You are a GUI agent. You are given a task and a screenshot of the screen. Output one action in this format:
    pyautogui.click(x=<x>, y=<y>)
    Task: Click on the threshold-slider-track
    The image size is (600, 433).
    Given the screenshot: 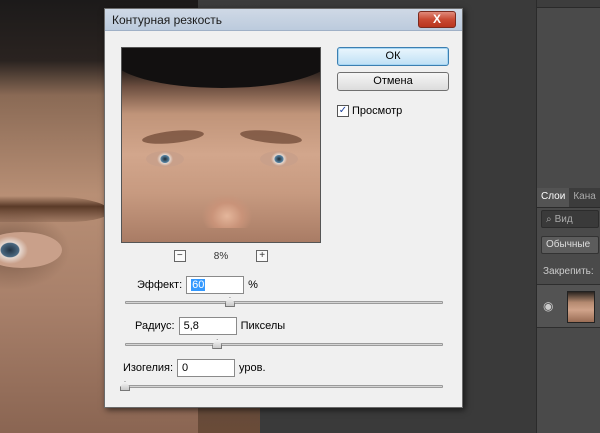 What is the action you would take?
    pyautogui.click(x=284, y=386)
    